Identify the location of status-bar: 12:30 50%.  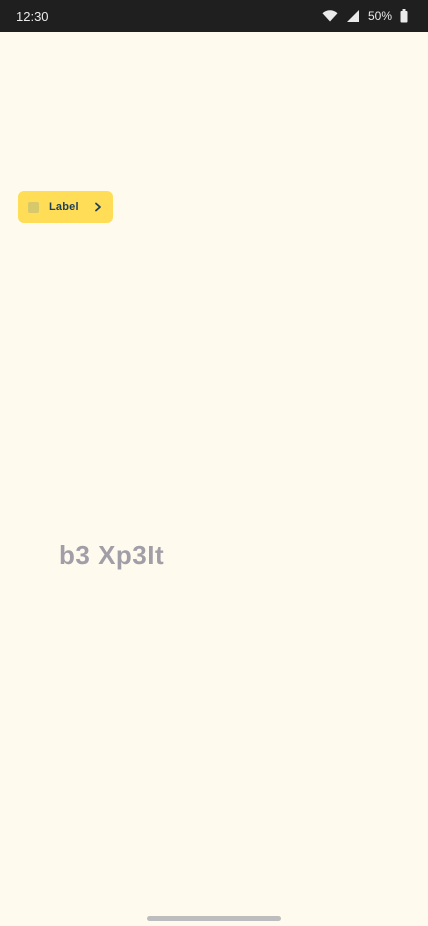
(214, 16).